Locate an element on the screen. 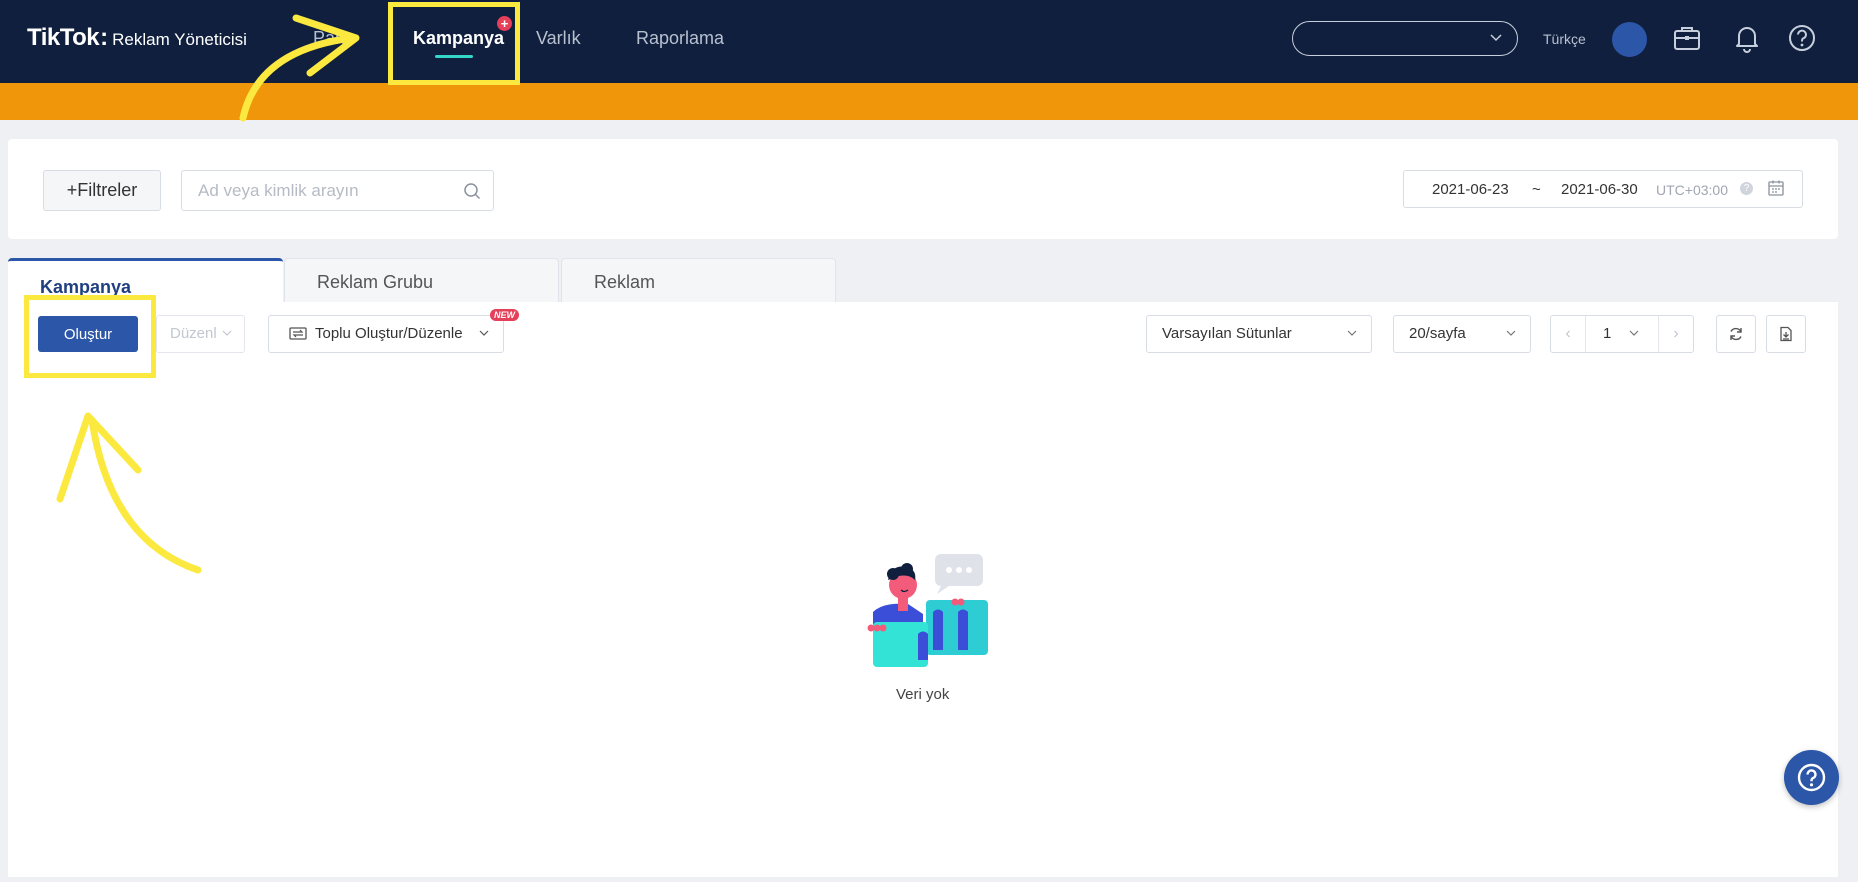  date-range-picker: 2021-06-23 ~ 2021-06-30 UTC+03:00 ? is located at coordinates (1603, 189).